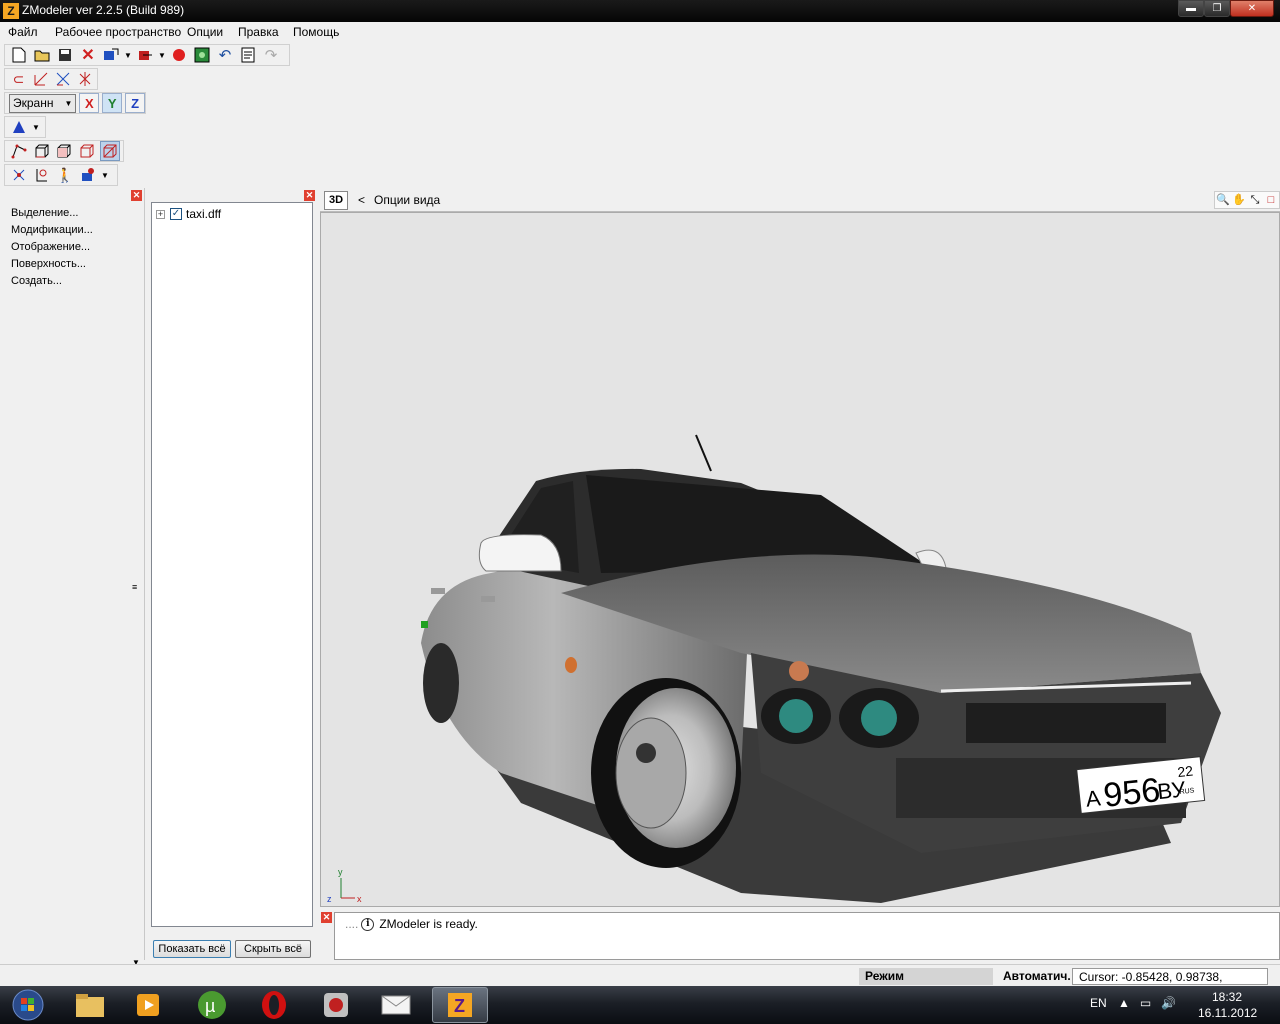 Image resolution: width=1280 pixels, height=1024 pixels. Describe the element at coordinates (336, 1005) in the screenshot. I see `game-icon` at that location.